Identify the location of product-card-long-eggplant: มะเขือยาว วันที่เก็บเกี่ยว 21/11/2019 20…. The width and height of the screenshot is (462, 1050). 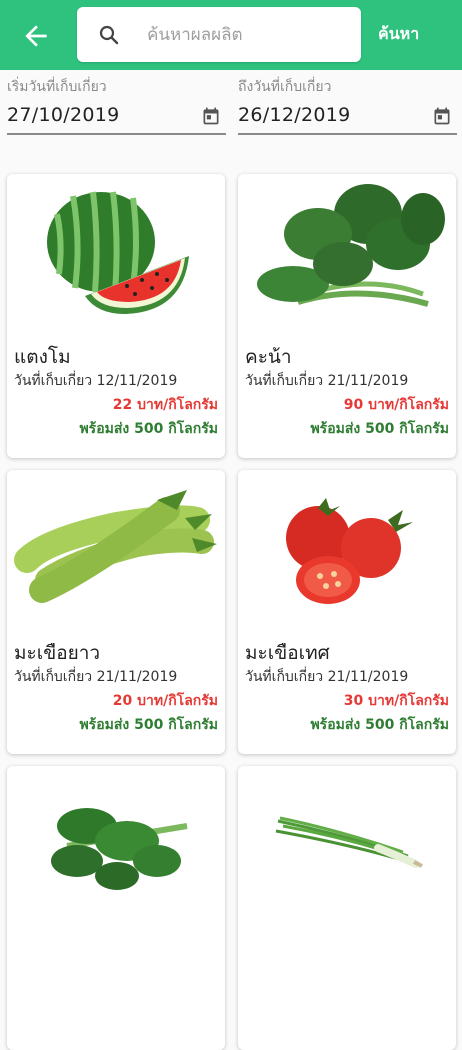
(116, 612).